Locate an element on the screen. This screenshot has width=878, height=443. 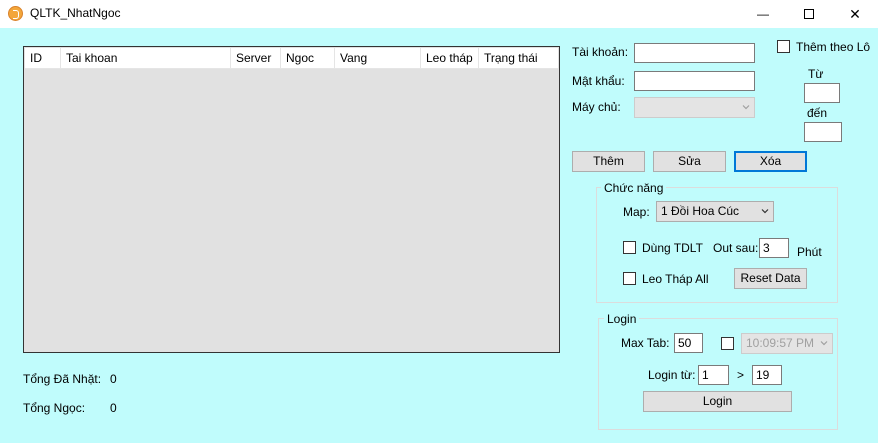
batch-to-label: đến is located at coordinates (817, 113).